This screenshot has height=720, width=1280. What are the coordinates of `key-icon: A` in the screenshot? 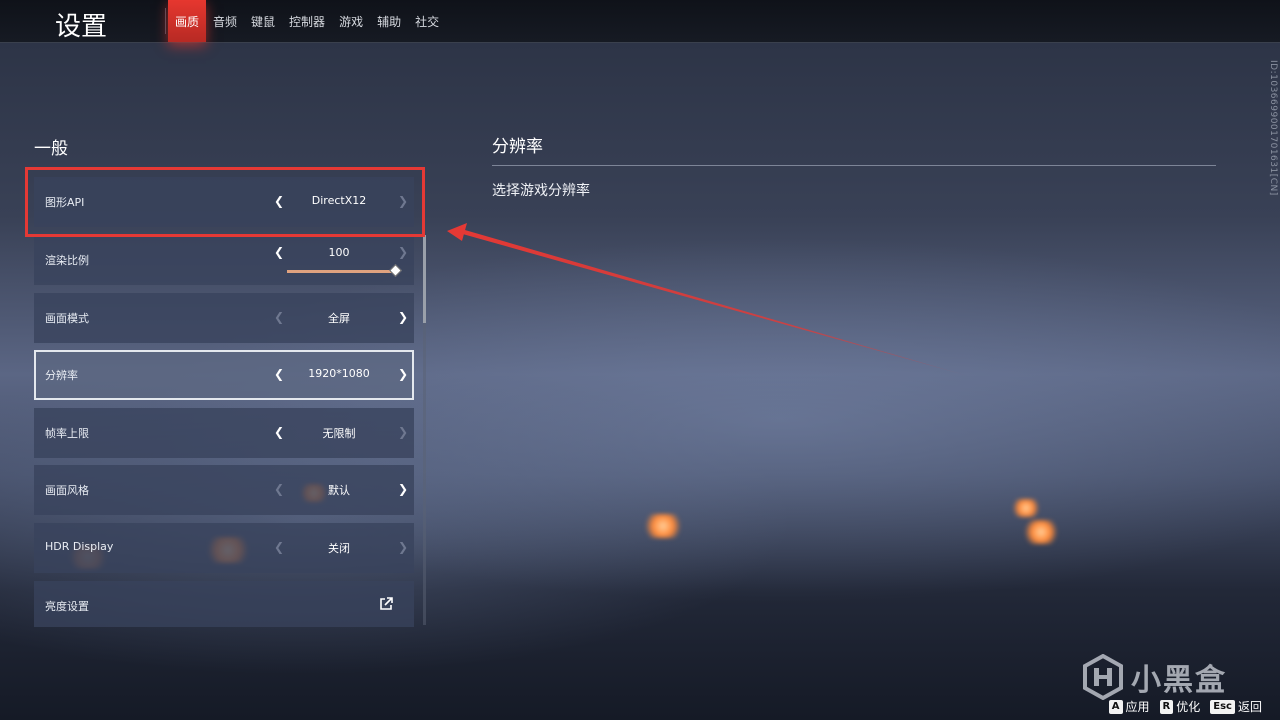 It's located at (1115, 706).